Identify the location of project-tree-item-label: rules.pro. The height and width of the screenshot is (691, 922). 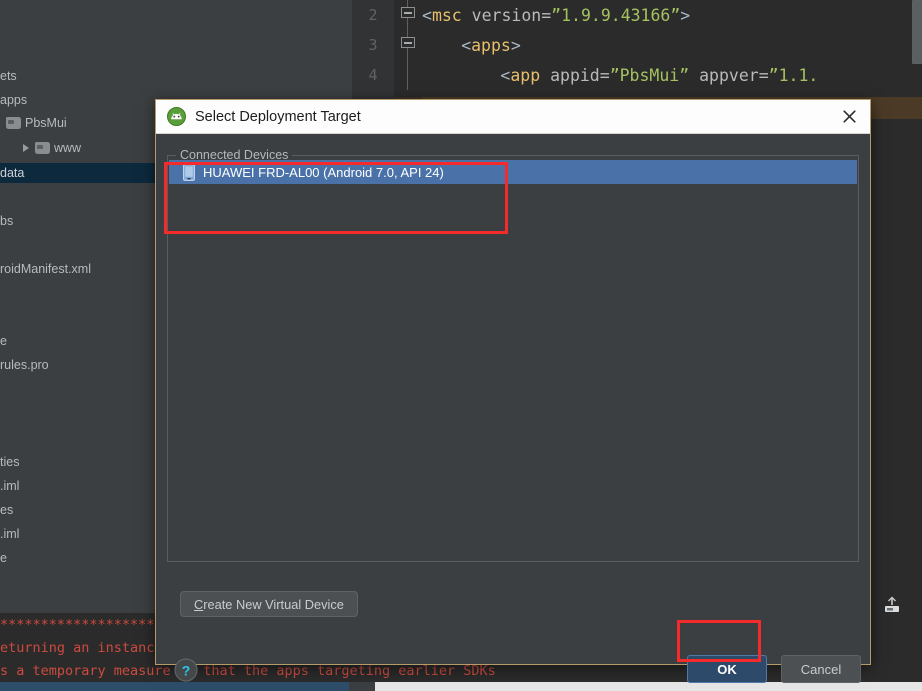
(24, 365).